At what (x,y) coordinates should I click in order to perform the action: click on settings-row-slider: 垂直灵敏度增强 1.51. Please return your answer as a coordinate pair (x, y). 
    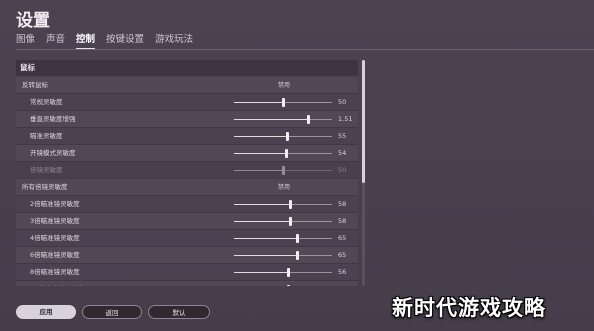
    Looking at the image, I should click on (187, 119).